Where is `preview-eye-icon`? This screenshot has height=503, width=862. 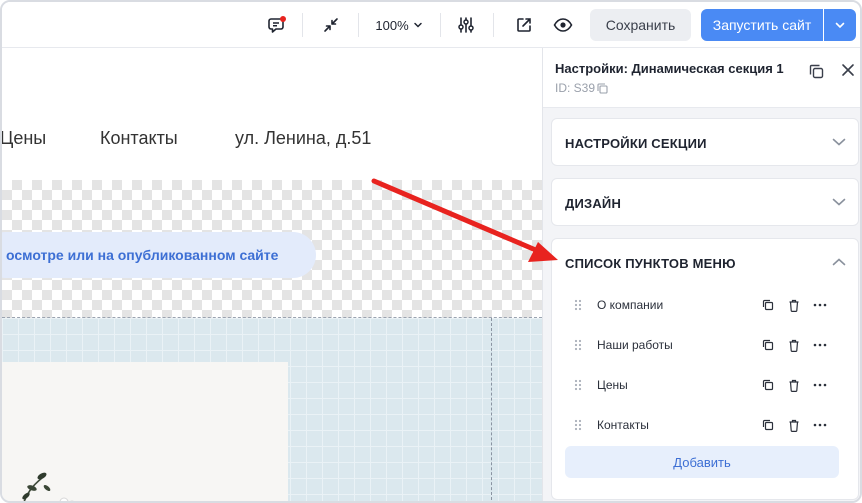 preview-eye-icon is located at coordinates (563, 25).